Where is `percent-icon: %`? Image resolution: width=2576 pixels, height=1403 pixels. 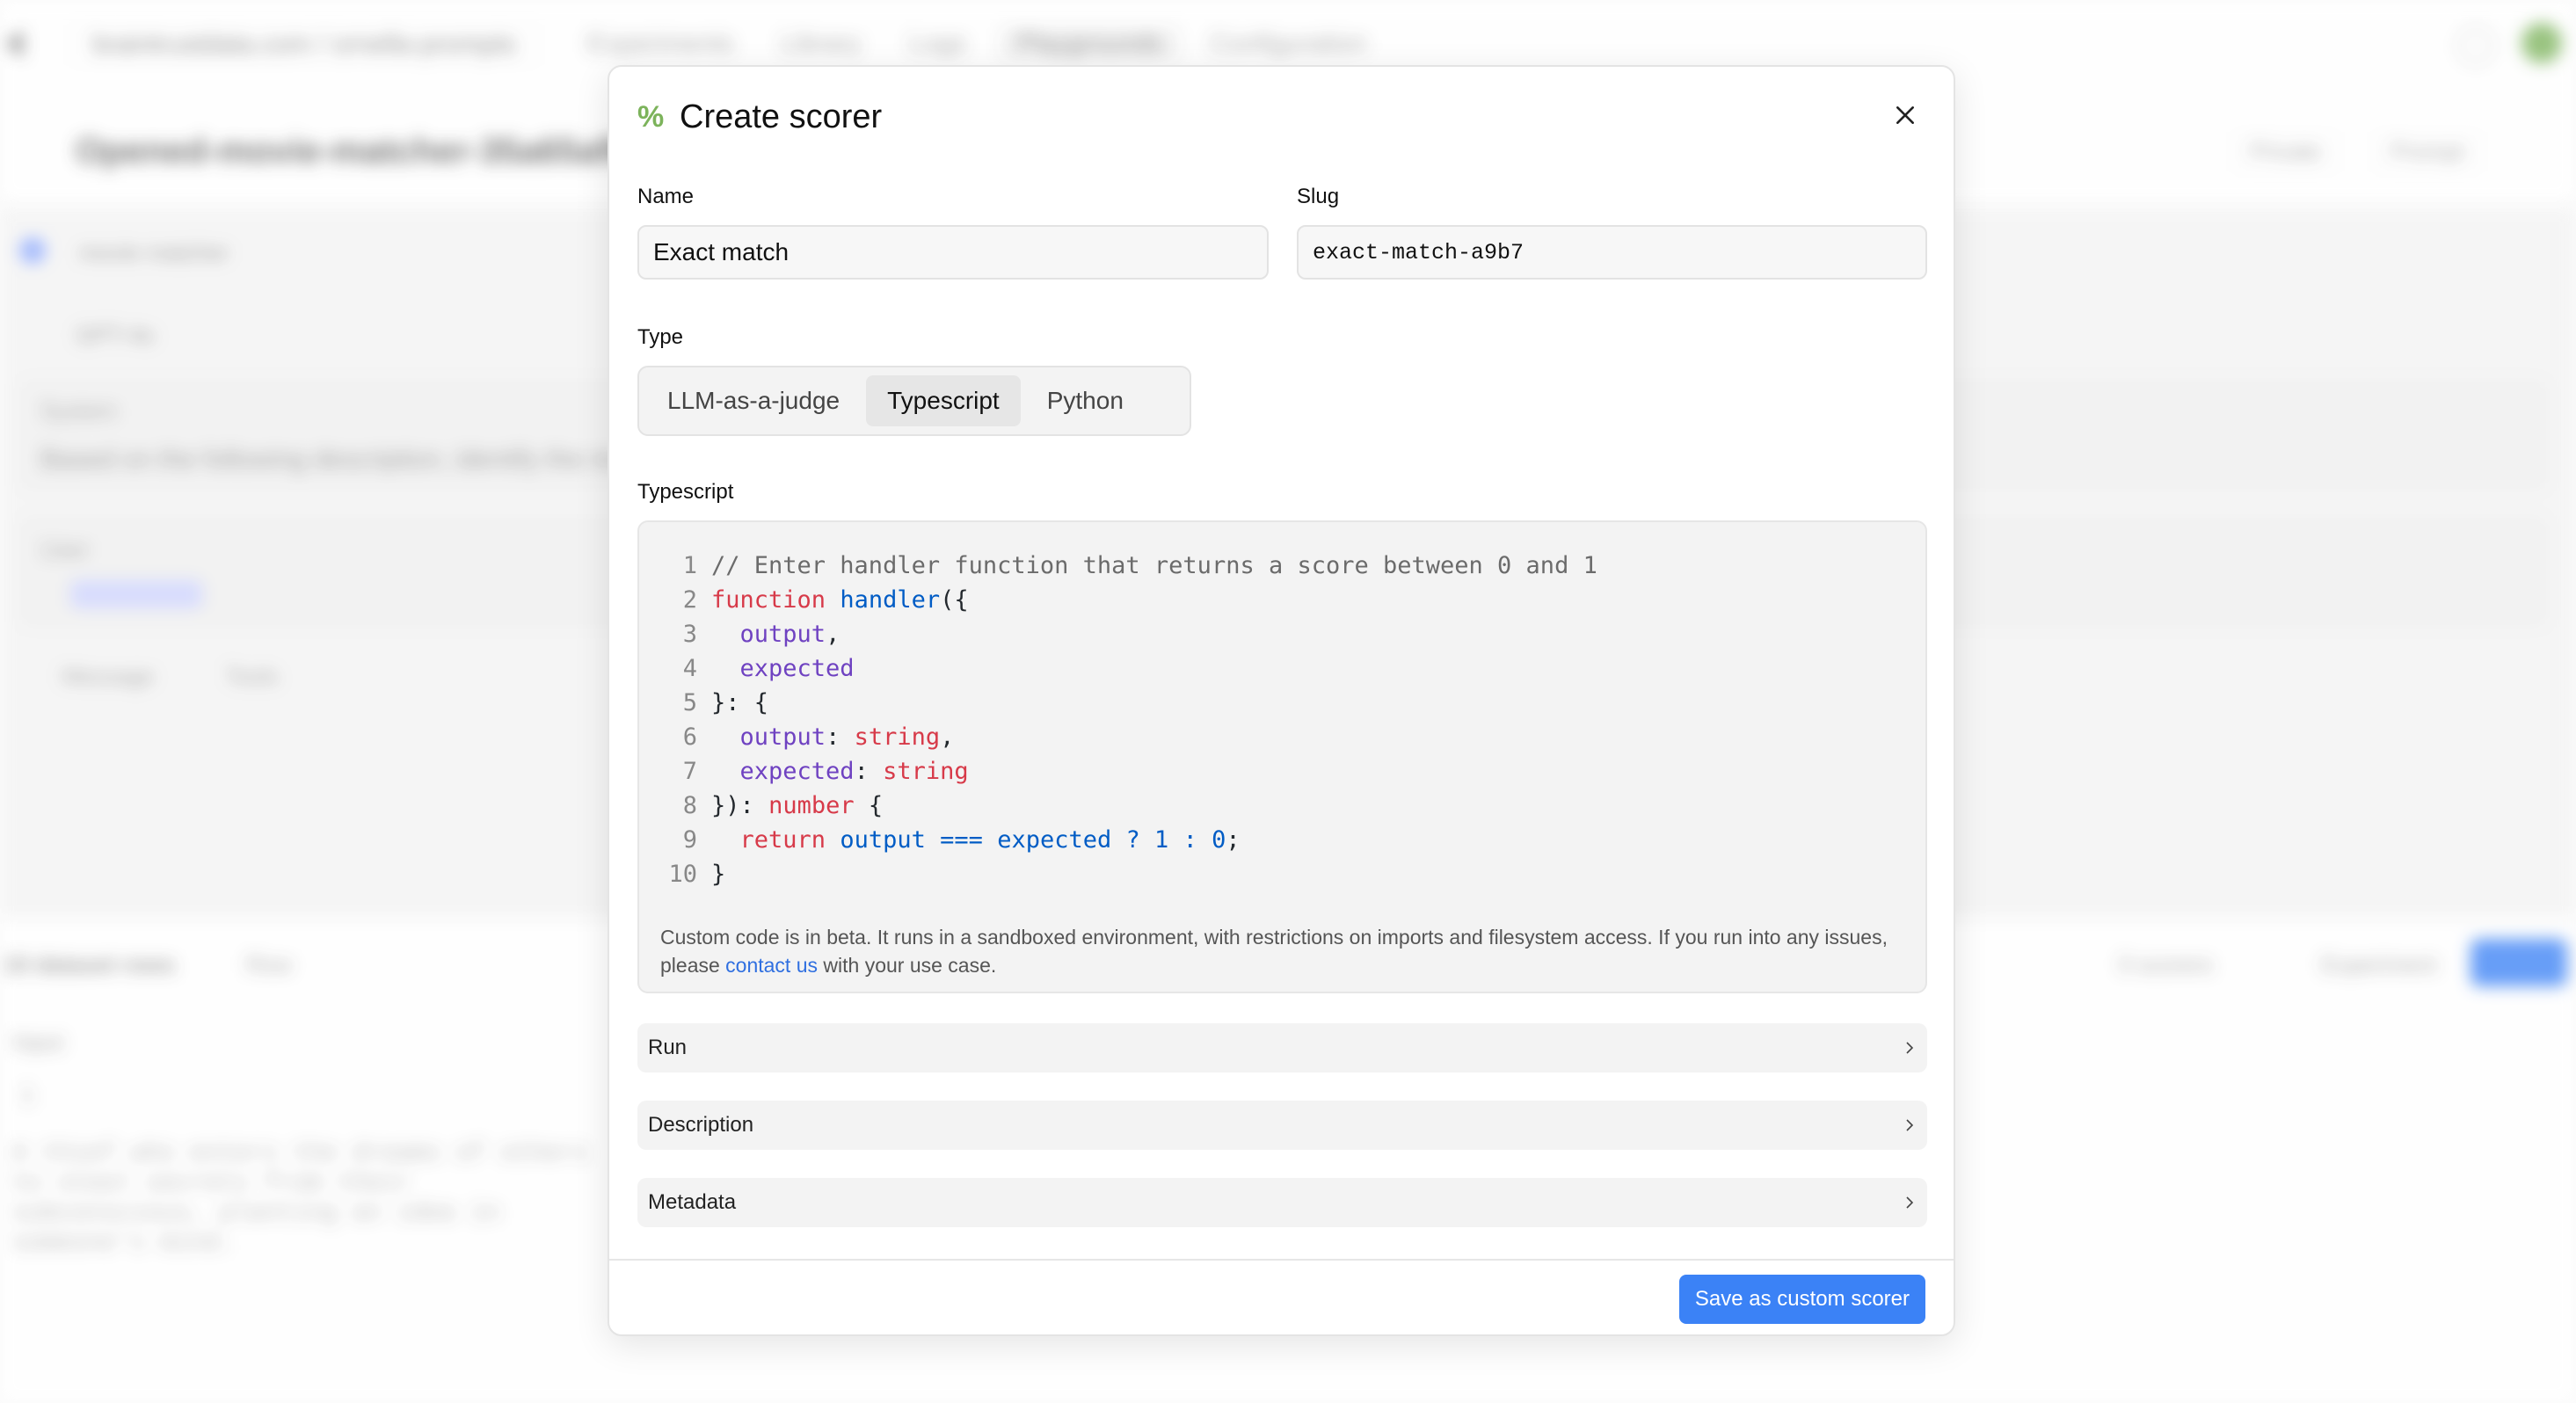
percent-icon: % is located at coordinates (651, 117).